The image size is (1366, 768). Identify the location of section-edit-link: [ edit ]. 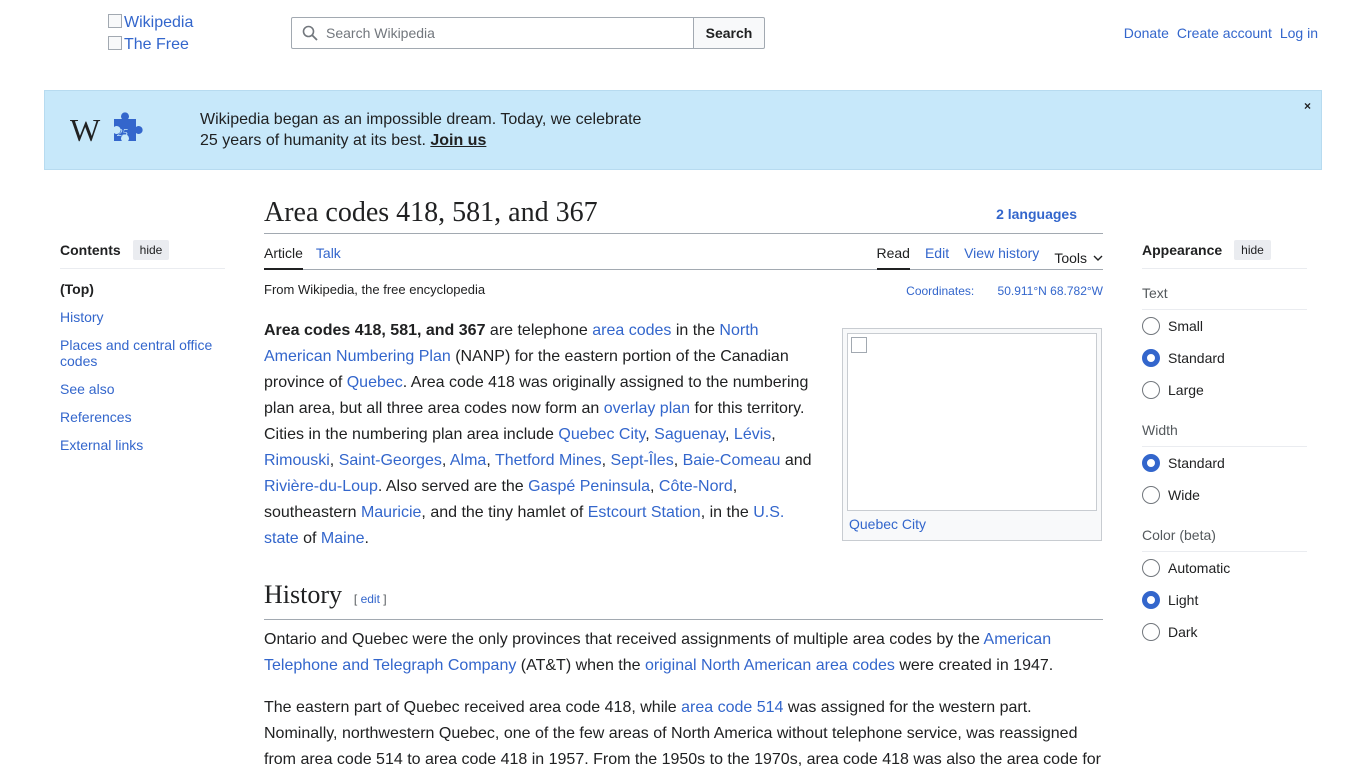
(370, 599).